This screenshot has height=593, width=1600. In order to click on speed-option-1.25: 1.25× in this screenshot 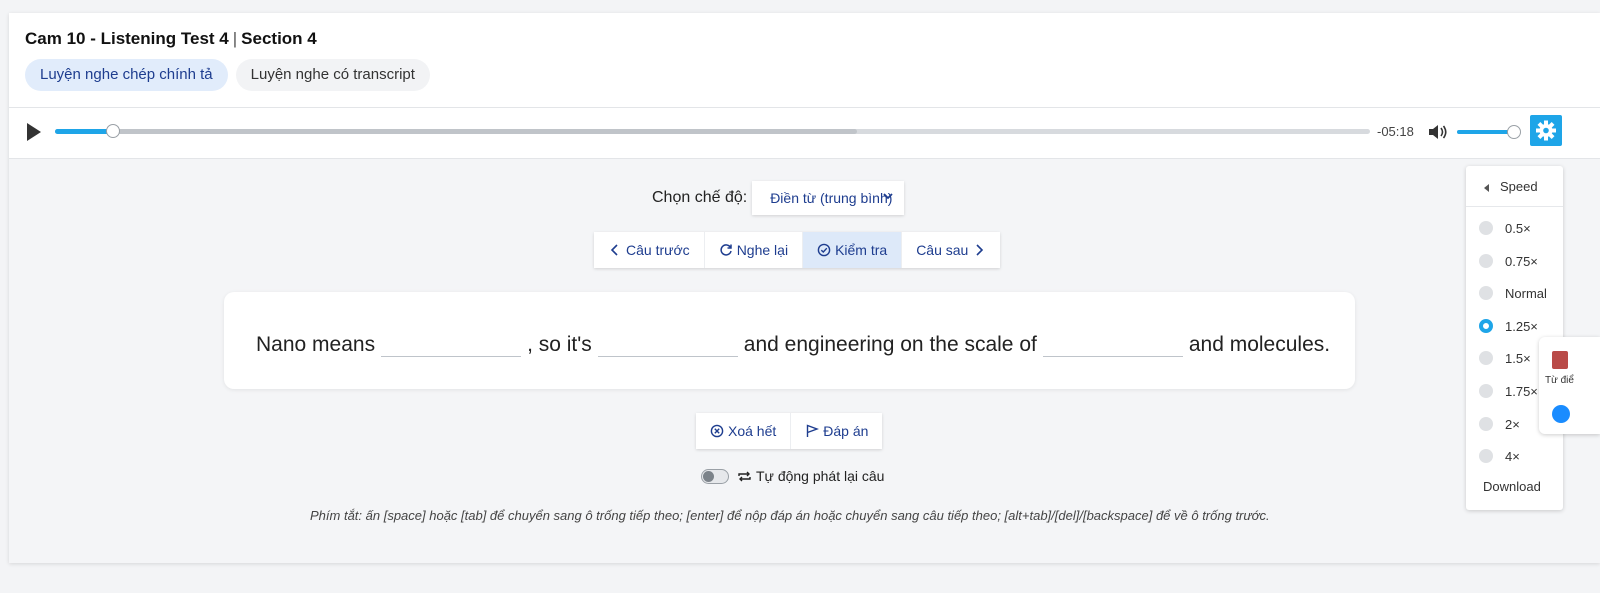, I will do `click(1508, 326)`.